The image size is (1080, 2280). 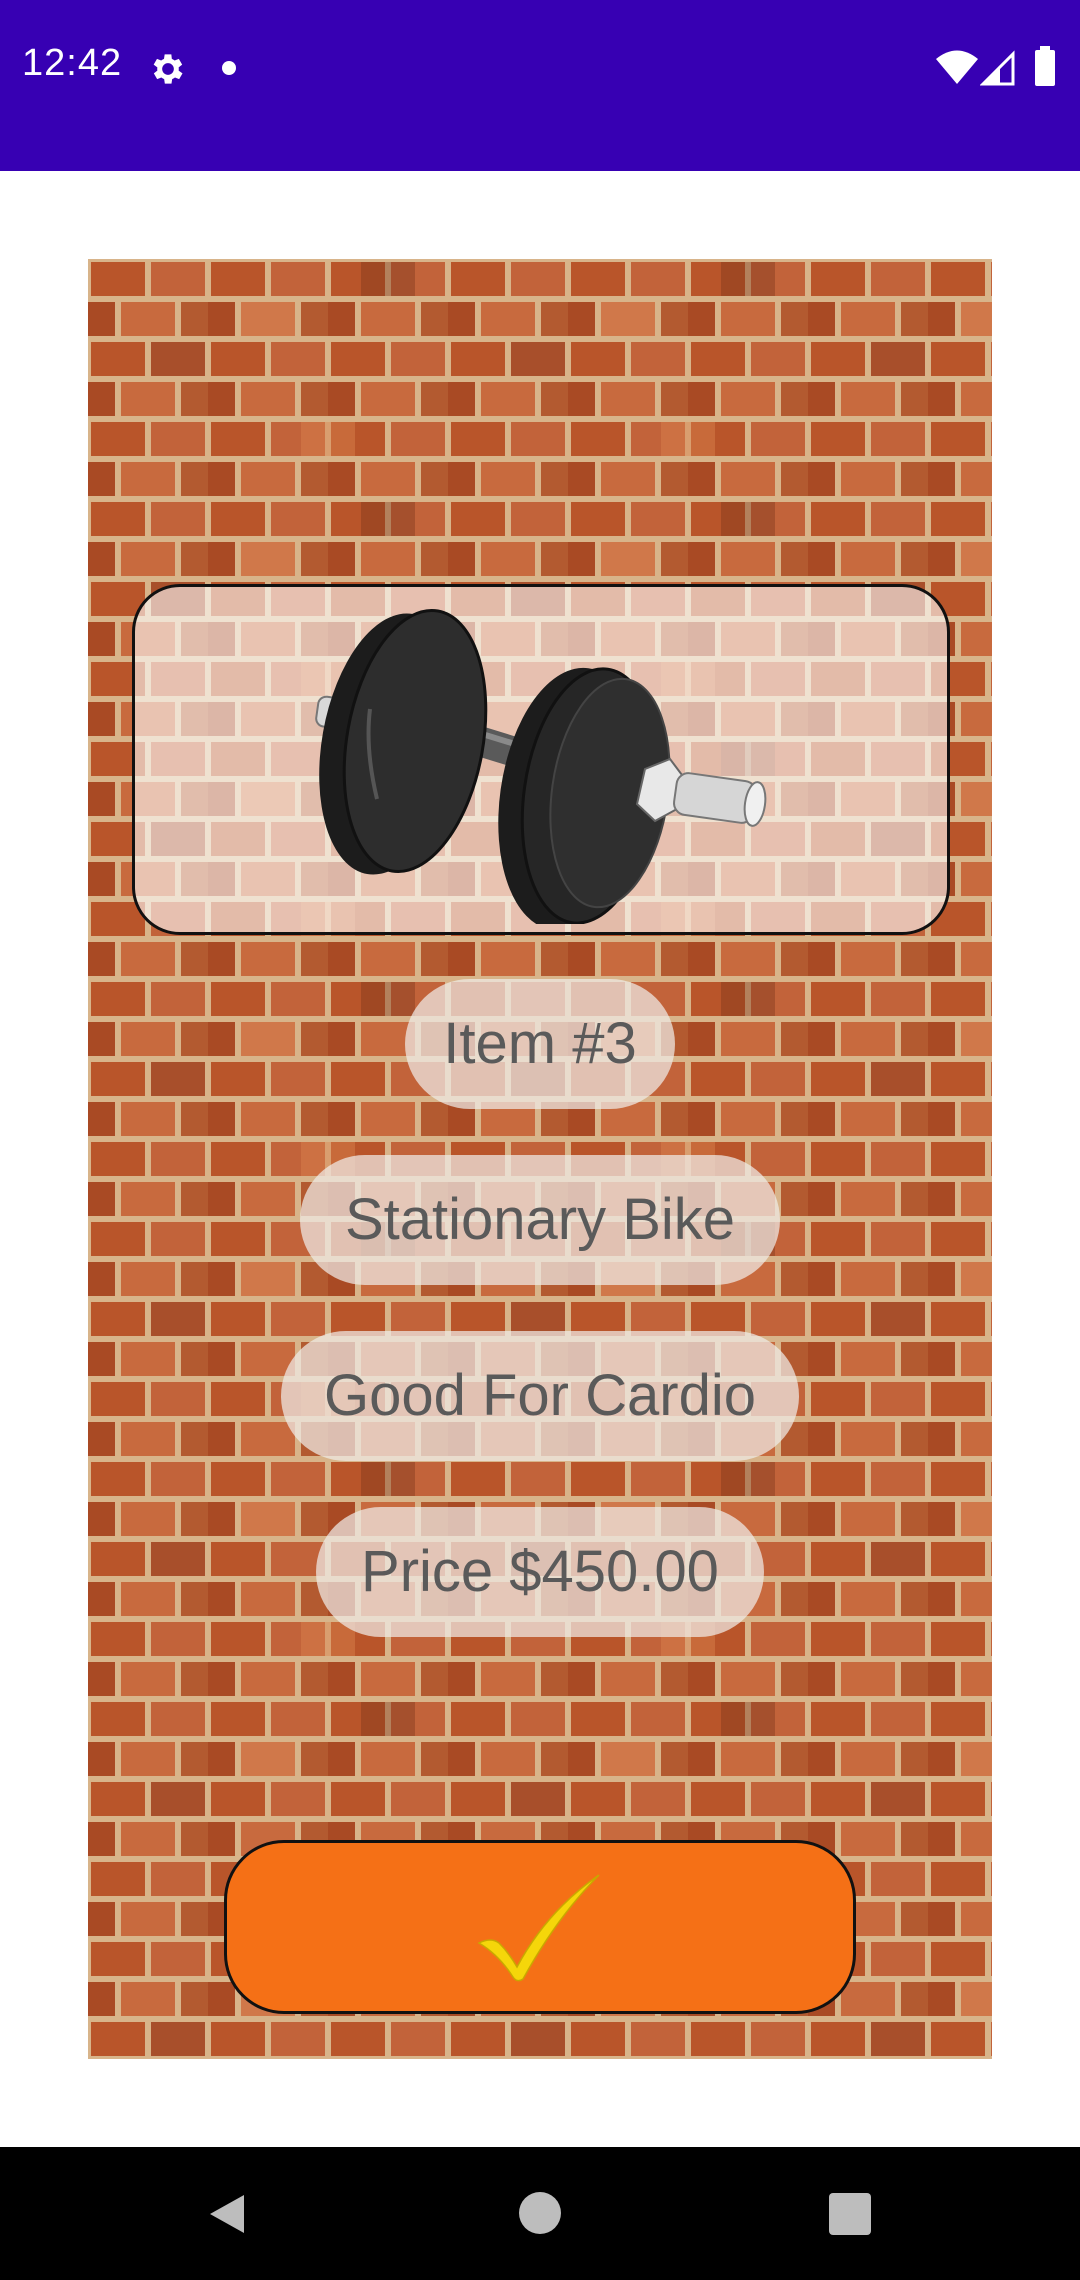 I want to click on confirm-button, so click(x=540, y=1927).